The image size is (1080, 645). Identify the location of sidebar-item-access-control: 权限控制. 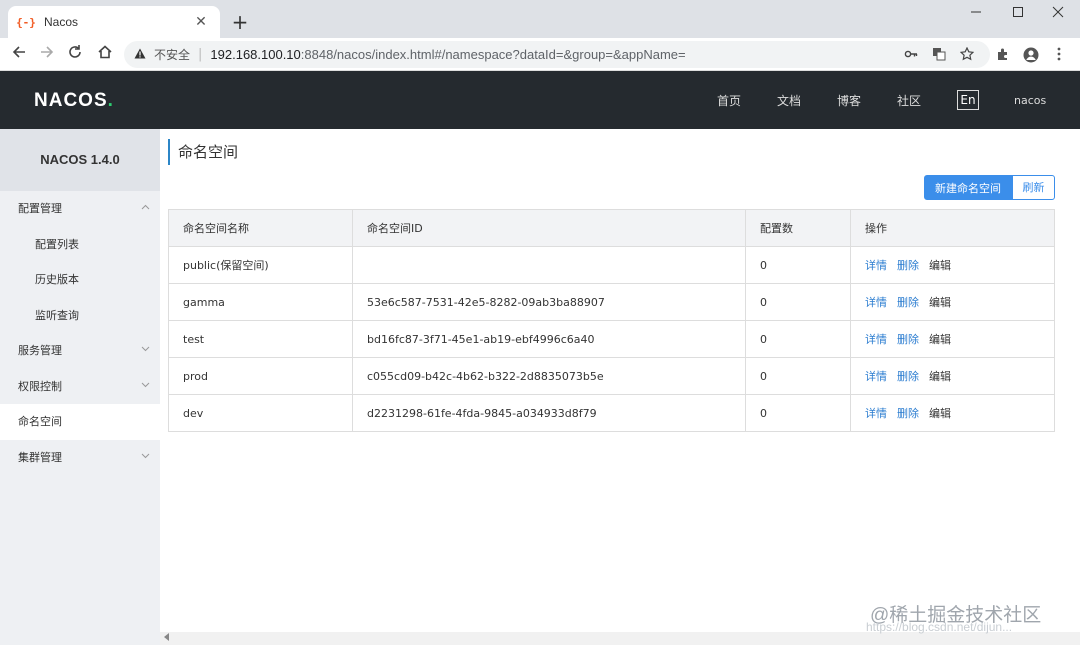
(80, 387).